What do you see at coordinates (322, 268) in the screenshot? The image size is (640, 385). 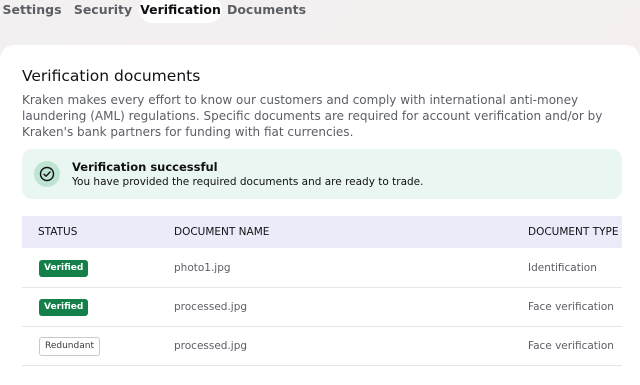 I see `table-row: Verified photo1.jpg Identification` at bounding box center [322, 268].